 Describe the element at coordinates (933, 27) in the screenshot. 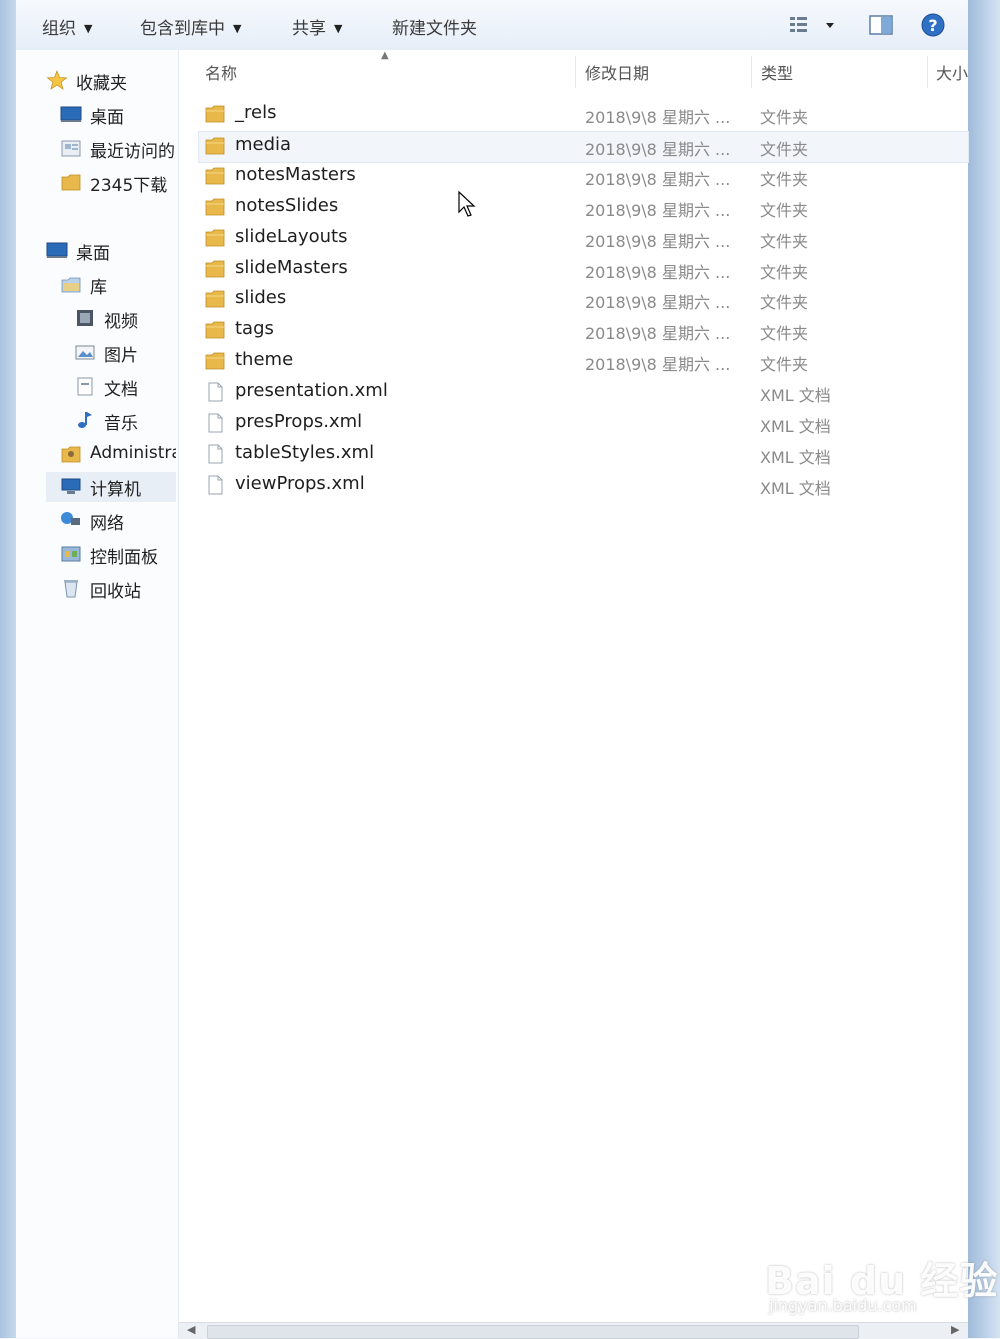

I see `help-button: ?` at that location.